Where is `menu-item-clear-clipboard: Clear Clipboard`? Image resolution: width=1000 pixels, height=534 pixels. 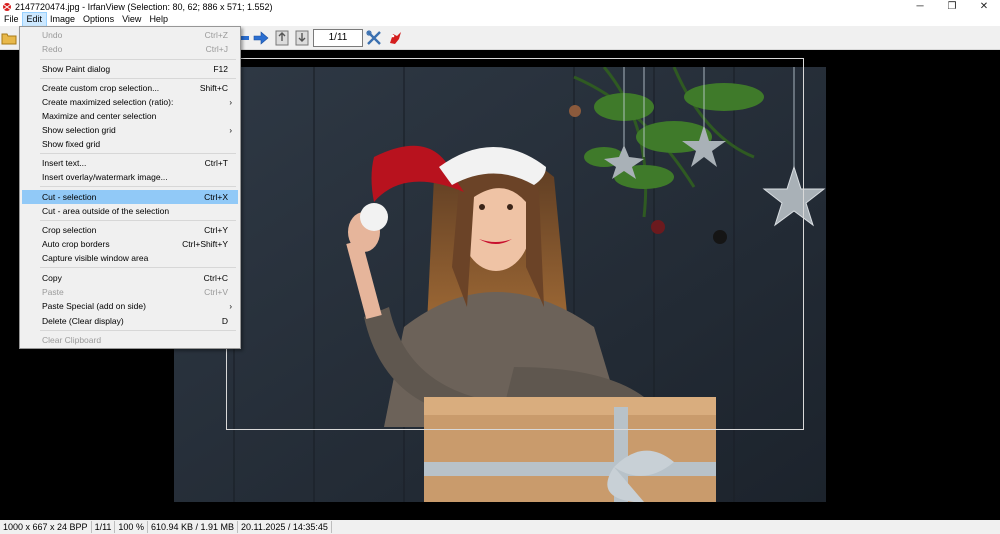
menu-item-clear-clipboard: Clear Clipboard is located at coordinates (130, 340).